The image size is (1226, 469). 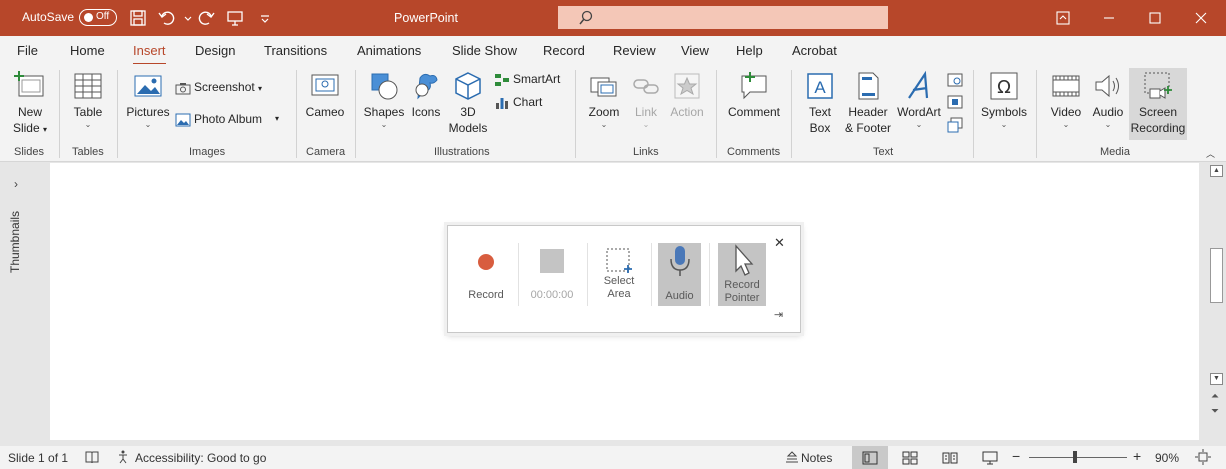 I want to click on pin-icon: ⇥, so click(x=778, y=314).